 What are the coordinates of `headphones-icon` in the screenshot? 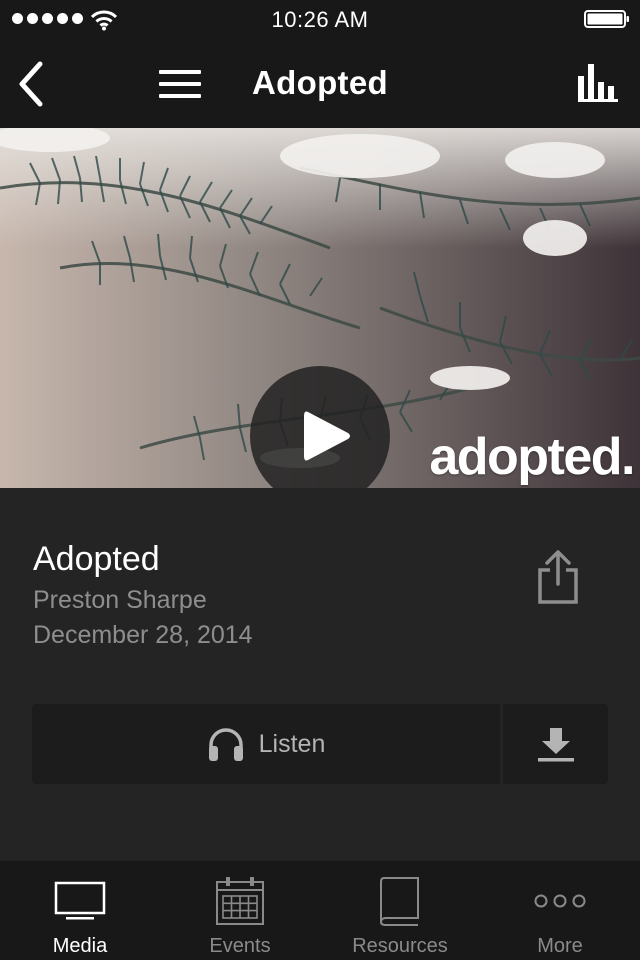 It's located at (225, 744).